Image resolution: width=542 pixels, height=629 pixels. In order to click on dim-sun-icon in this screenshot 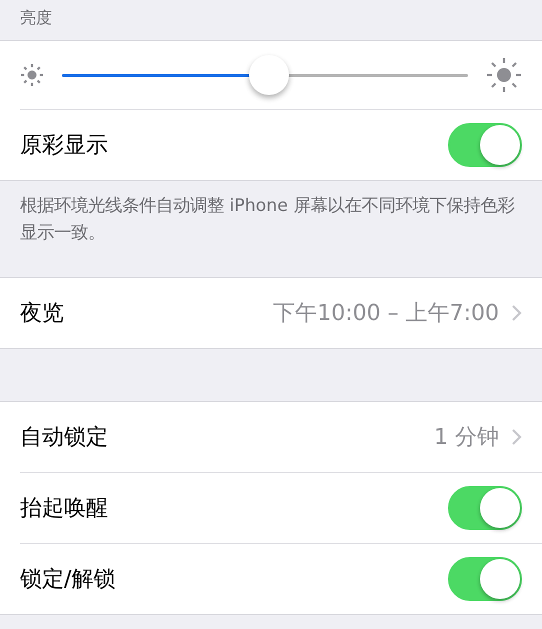, I will do `click(32, 75)`.